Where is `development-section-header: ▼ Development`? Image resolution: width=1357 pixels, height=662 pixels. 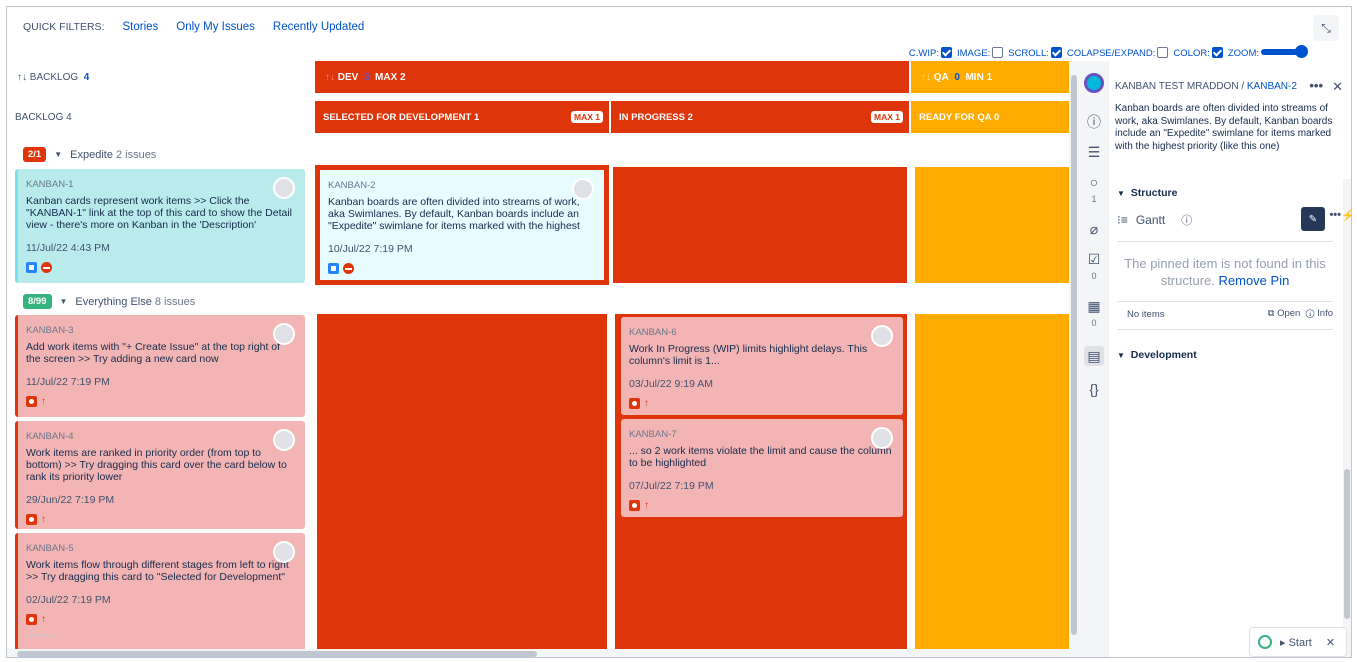
development-section-header: ▼ Development is located at coordinates (1157, 355).